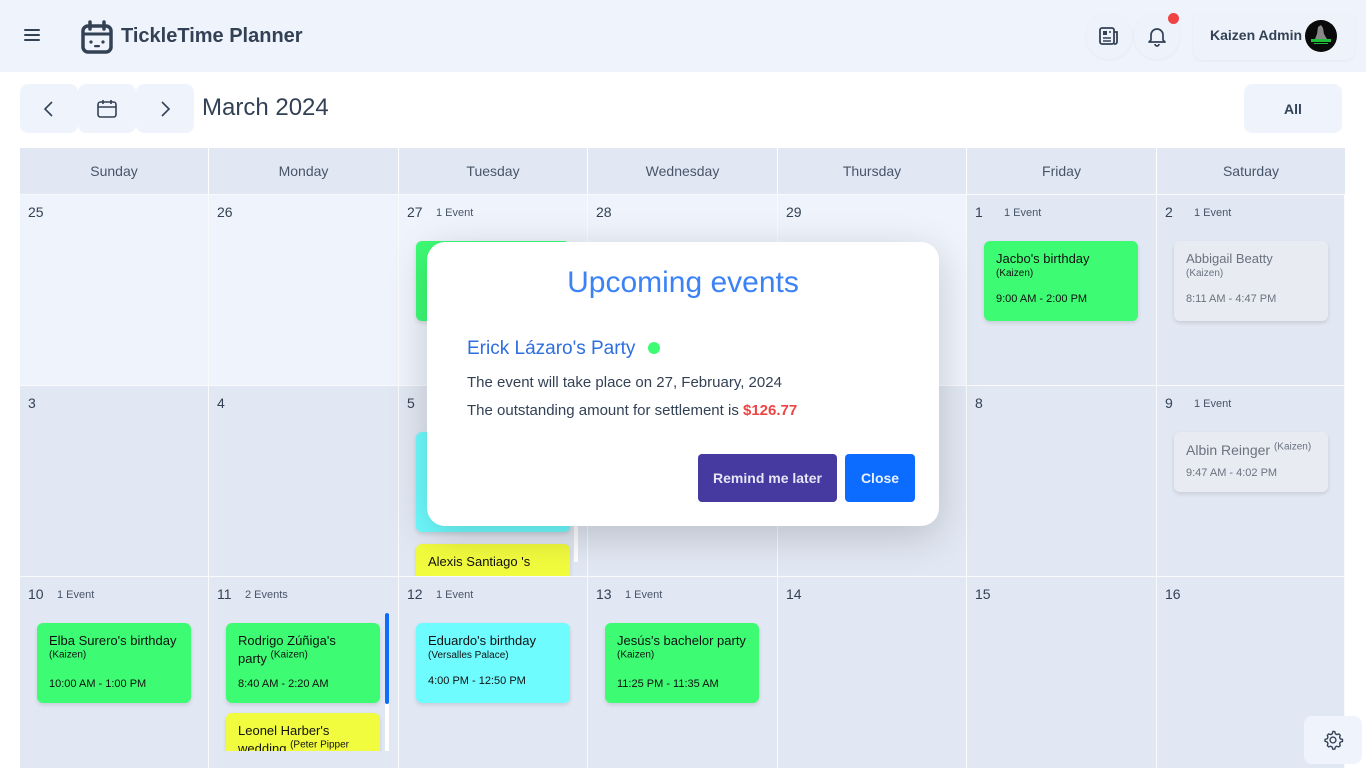  Describe the element at coordinates (304, 480) in the screenshot. I see `day-cell: 4` at that location.